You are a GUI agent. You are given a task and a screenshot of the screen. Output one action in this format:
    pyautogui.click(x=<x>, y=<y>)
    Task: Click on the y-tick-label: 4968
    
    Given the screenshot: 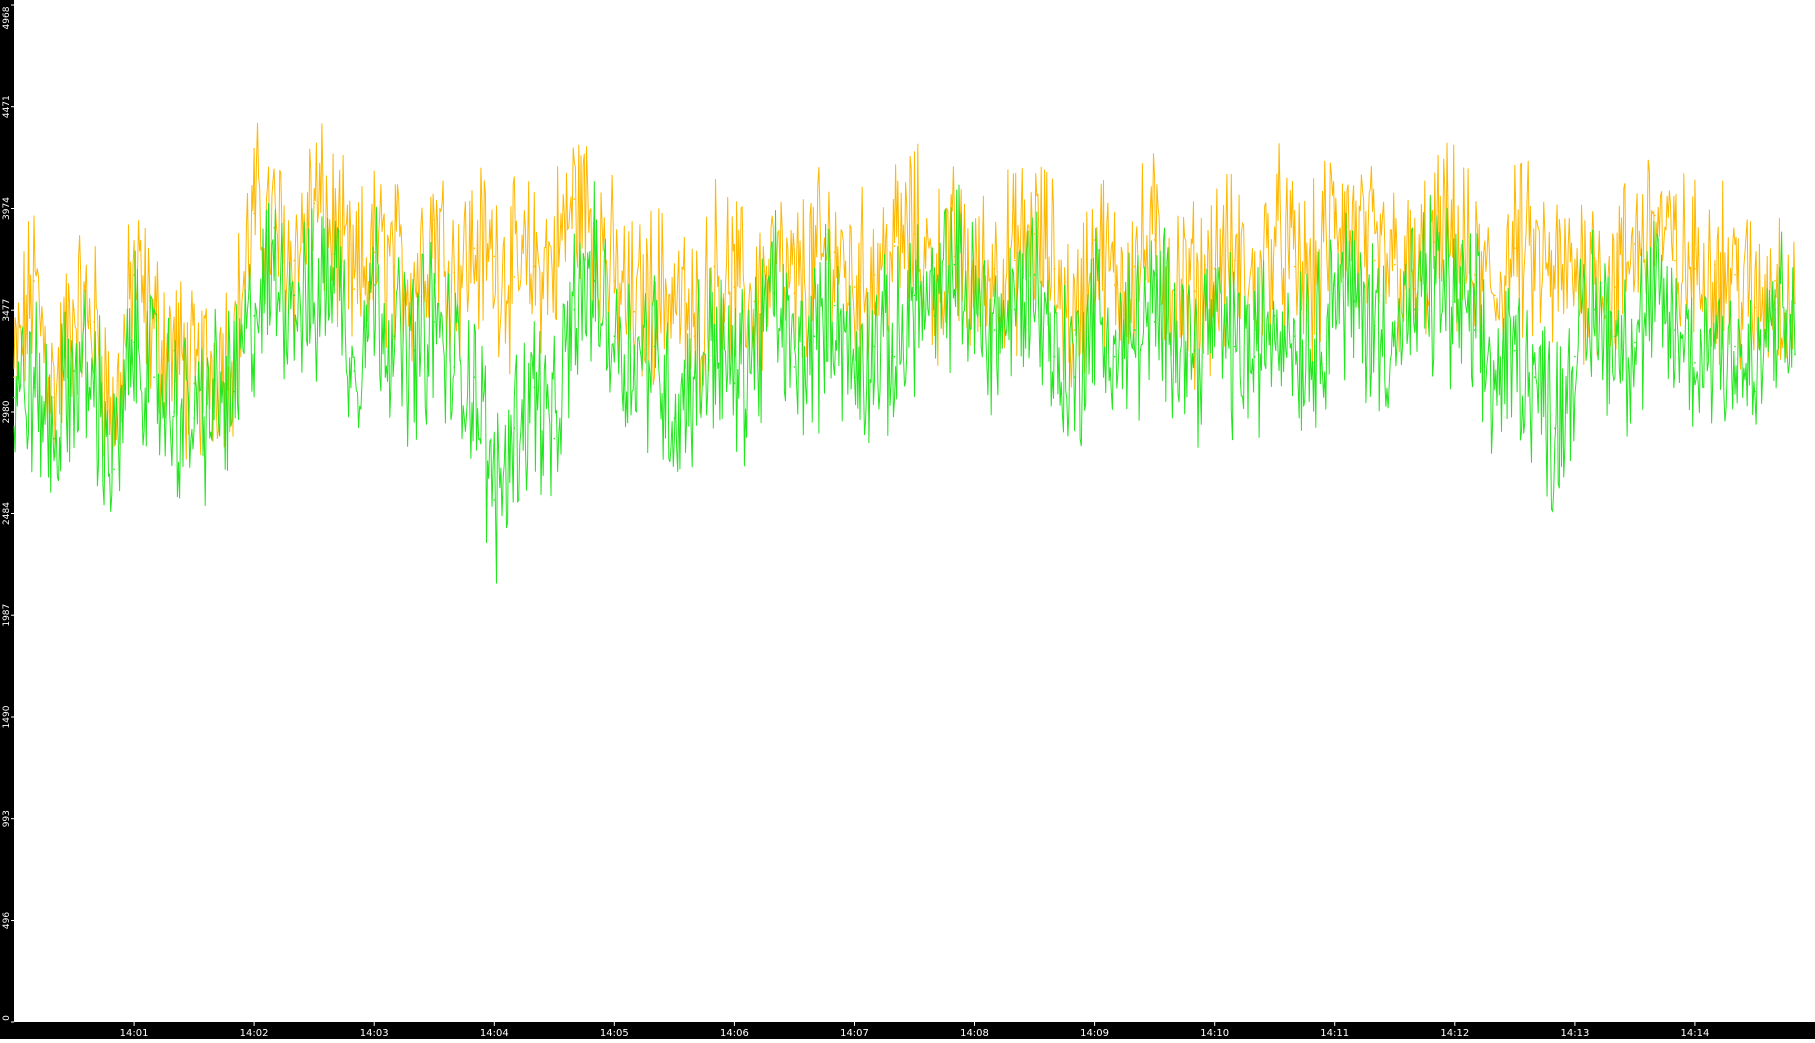 What is the action you would take?
    pyautogui.click(x=7, y=17)
    